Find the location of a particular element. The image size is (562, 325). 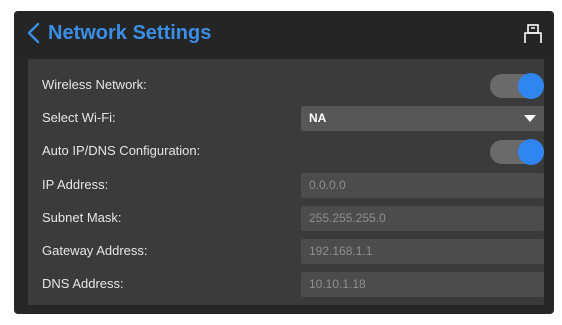

dns-address-label: DNS Address: is located at coordinates (83, 283).